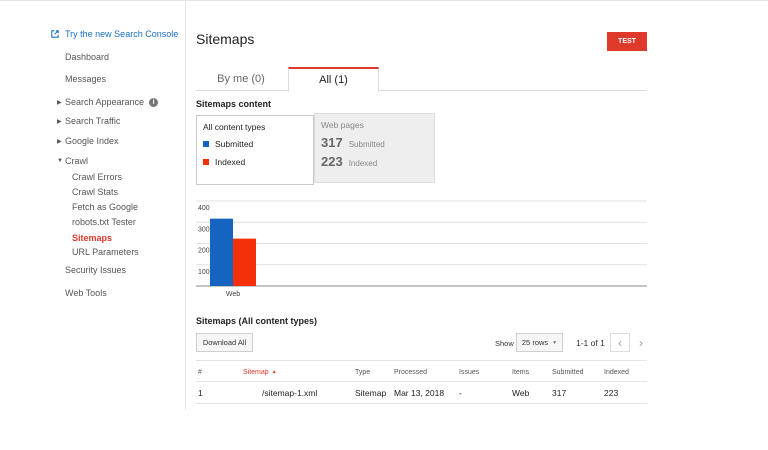 Image resolution: width=768 pixels, height=450 pixels. What do you see at coordinates (225, 39) in the screenshot?
I see `page-title: Sitemaps` at bounding box center [225, 39].